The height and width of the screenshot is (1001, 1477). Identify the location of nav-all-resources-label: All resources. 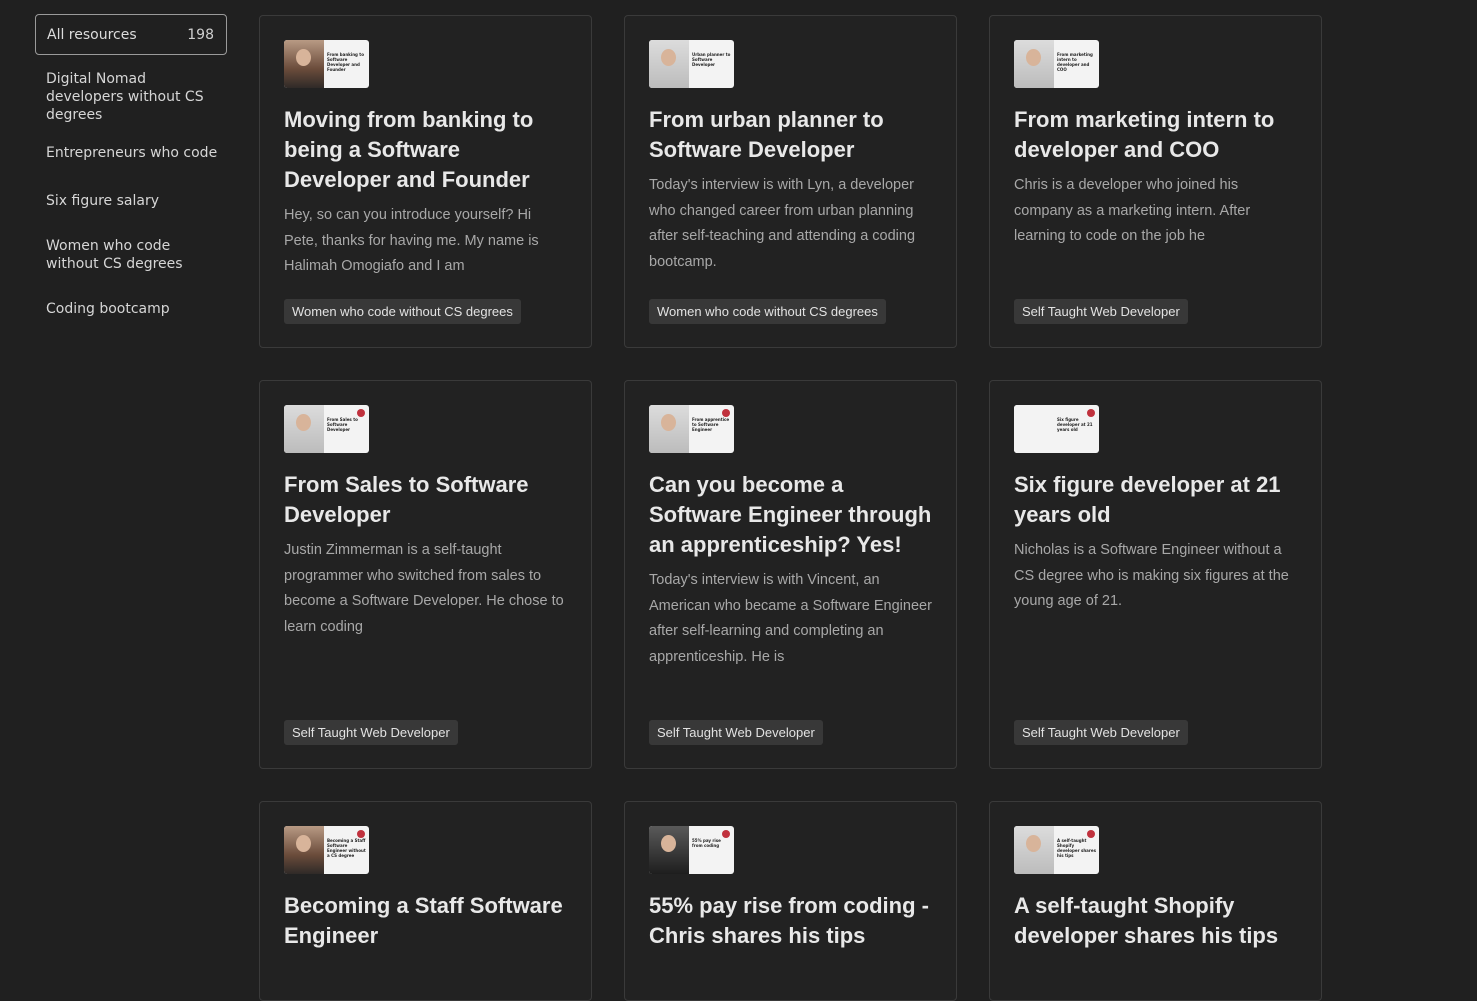
(92, 34).